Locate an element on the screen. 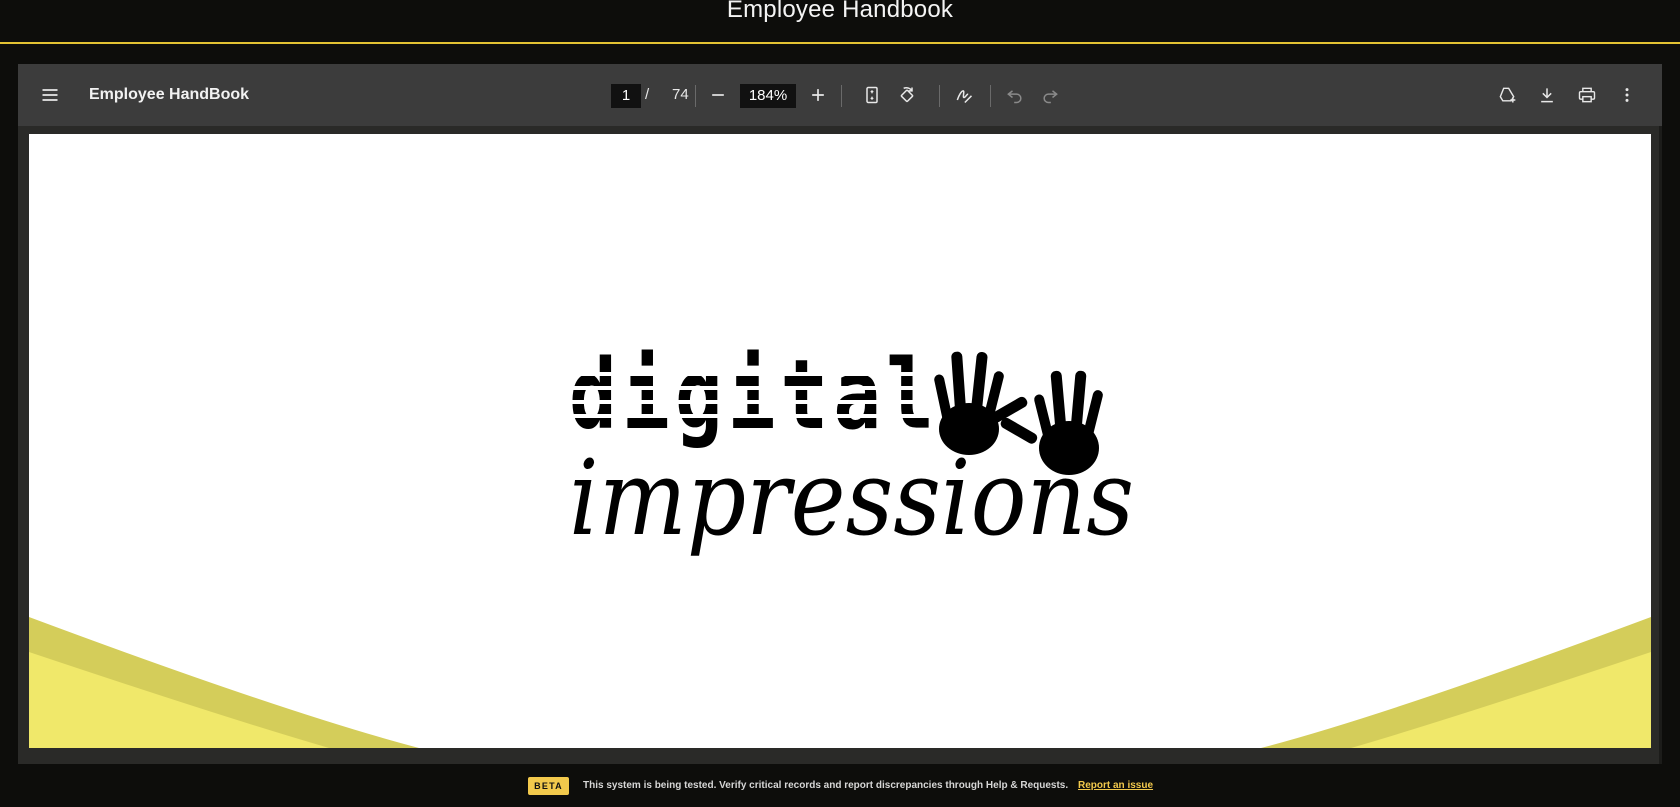 The height and width of the screenshot is (807, 1680). top-bar: Employee Handbook is located at coordinates (840, 22).